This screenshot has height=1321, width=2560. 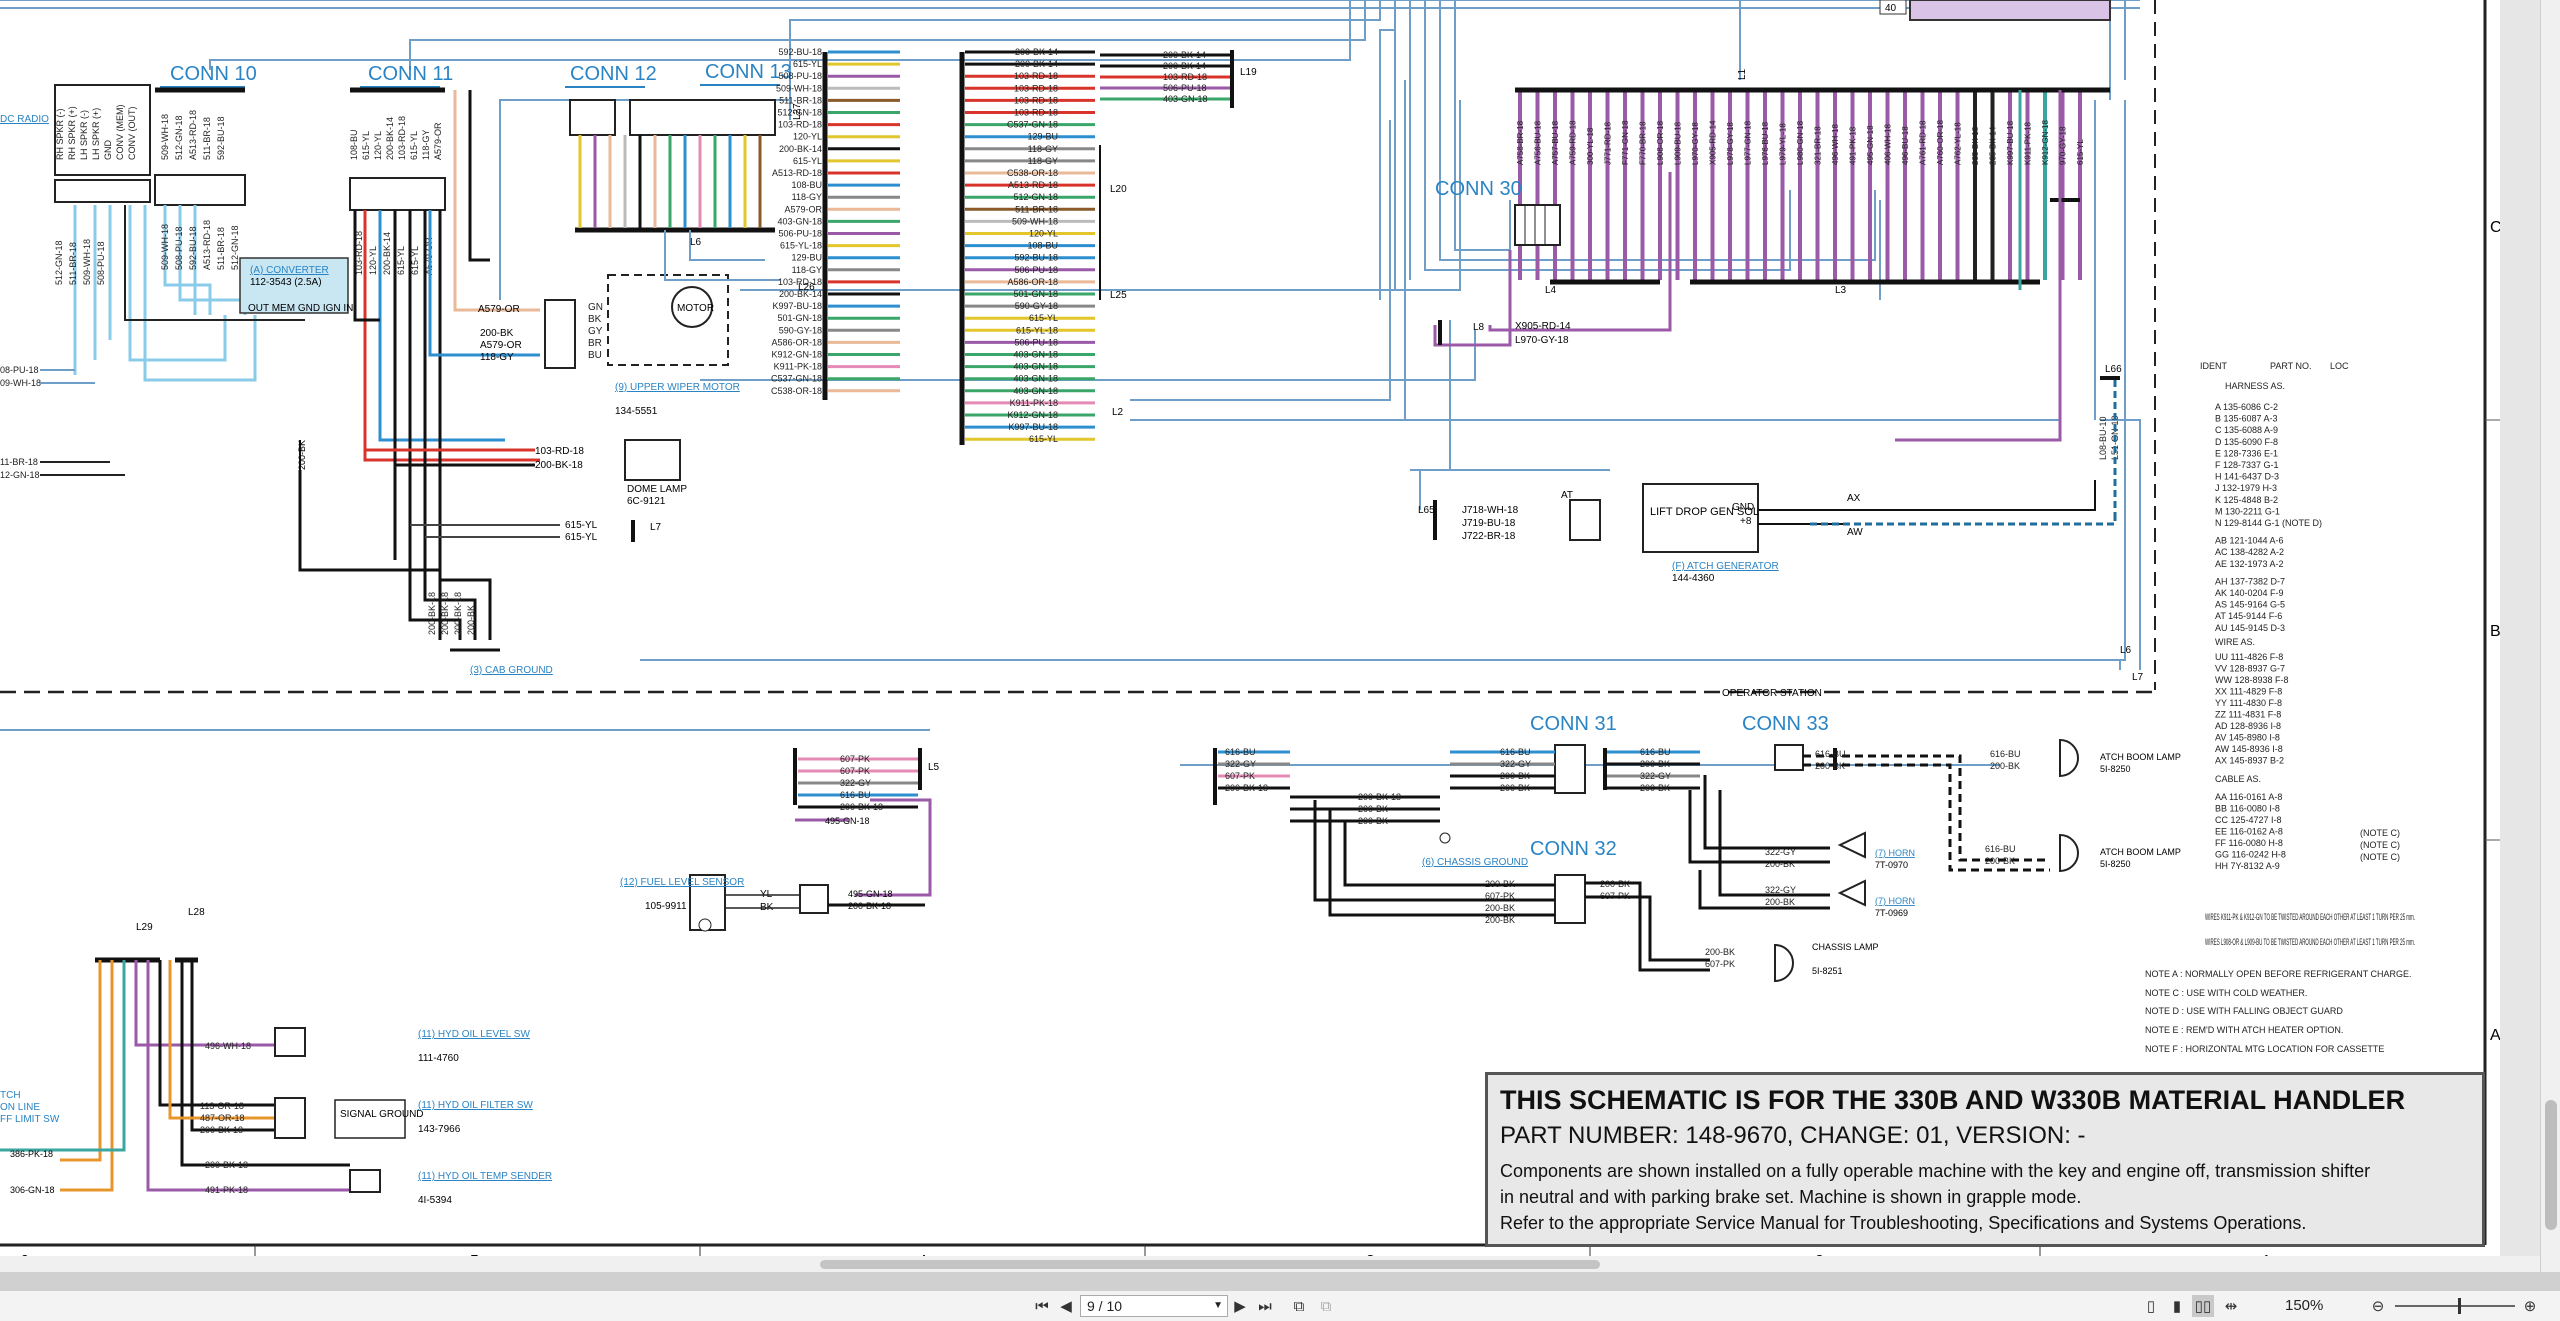 I want to click on cab-ground-label: (3) CAB GROUND, so click(x=511, y=670).